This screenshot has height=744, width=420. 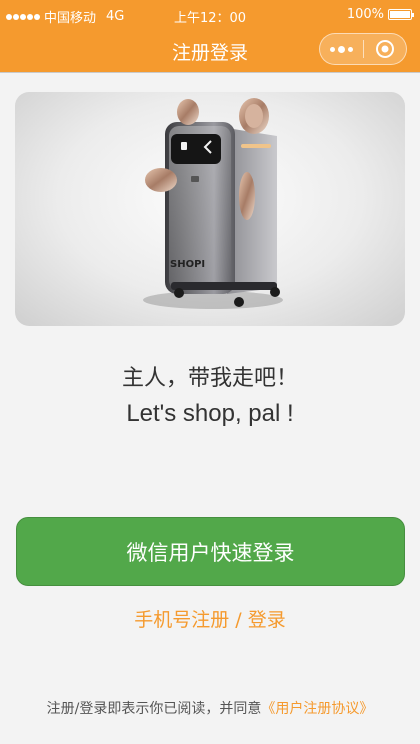 What do you see at coordinates (210, 551) in the screenshot?
I see `wechat-login-button: 微信用户快速登录` at bounding box center [210, 551].